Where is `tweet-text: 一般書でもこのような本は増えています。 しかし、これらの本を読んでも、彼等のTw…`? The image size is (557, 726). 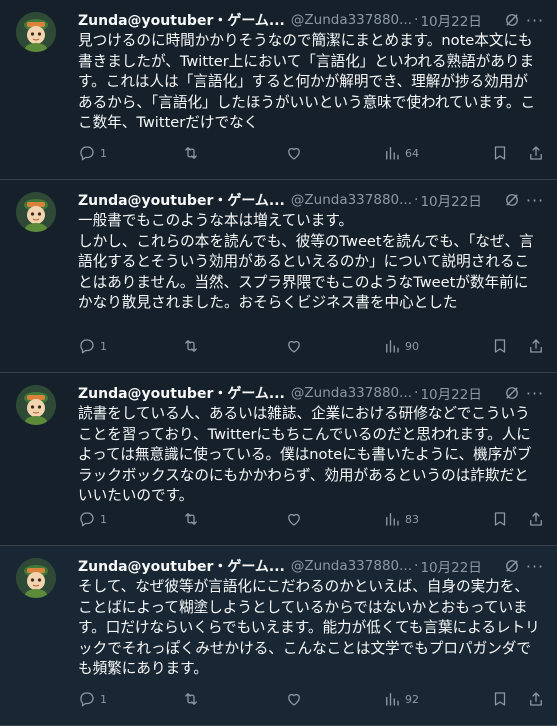
tweet-text: 一般書でもこのような本は増えています。 しかし、これらの本を読んでも、彼等のTw… is located at coordinates (306, 262).